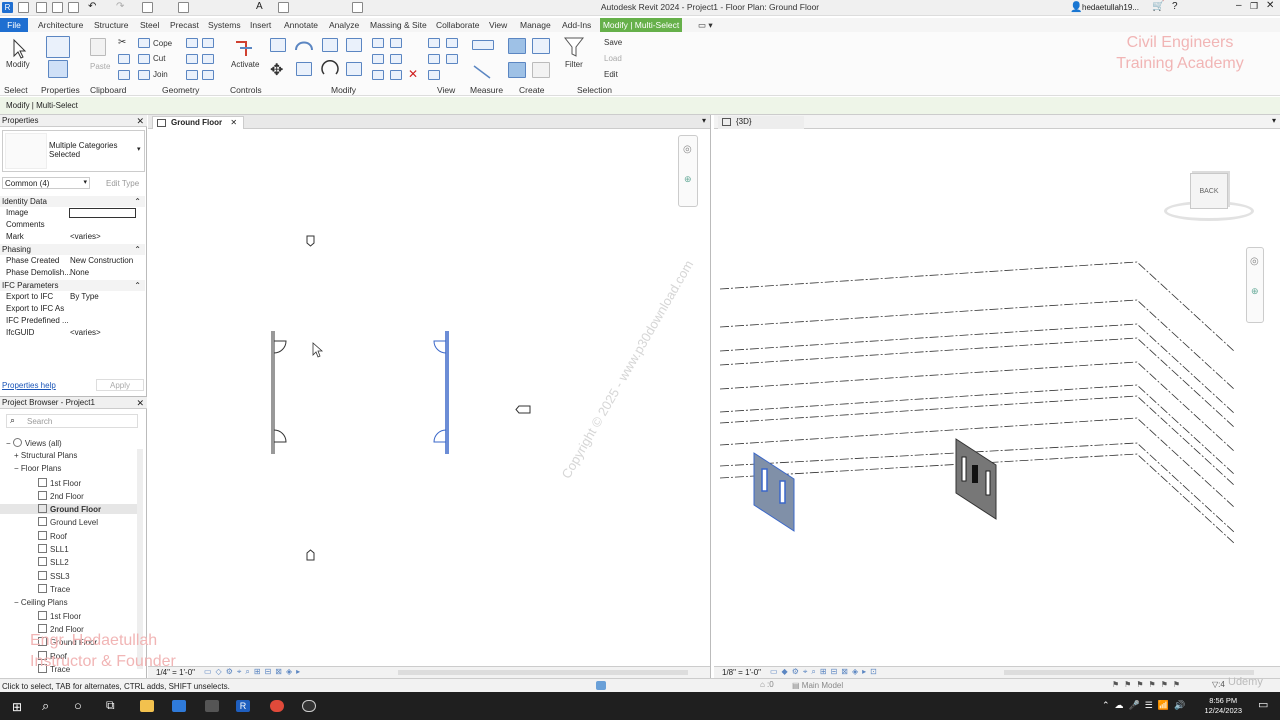  What do you see at coordinates (613, 58) in the screenshot?
I see `load-selection-button: Load` at bounding box center [613, 58].